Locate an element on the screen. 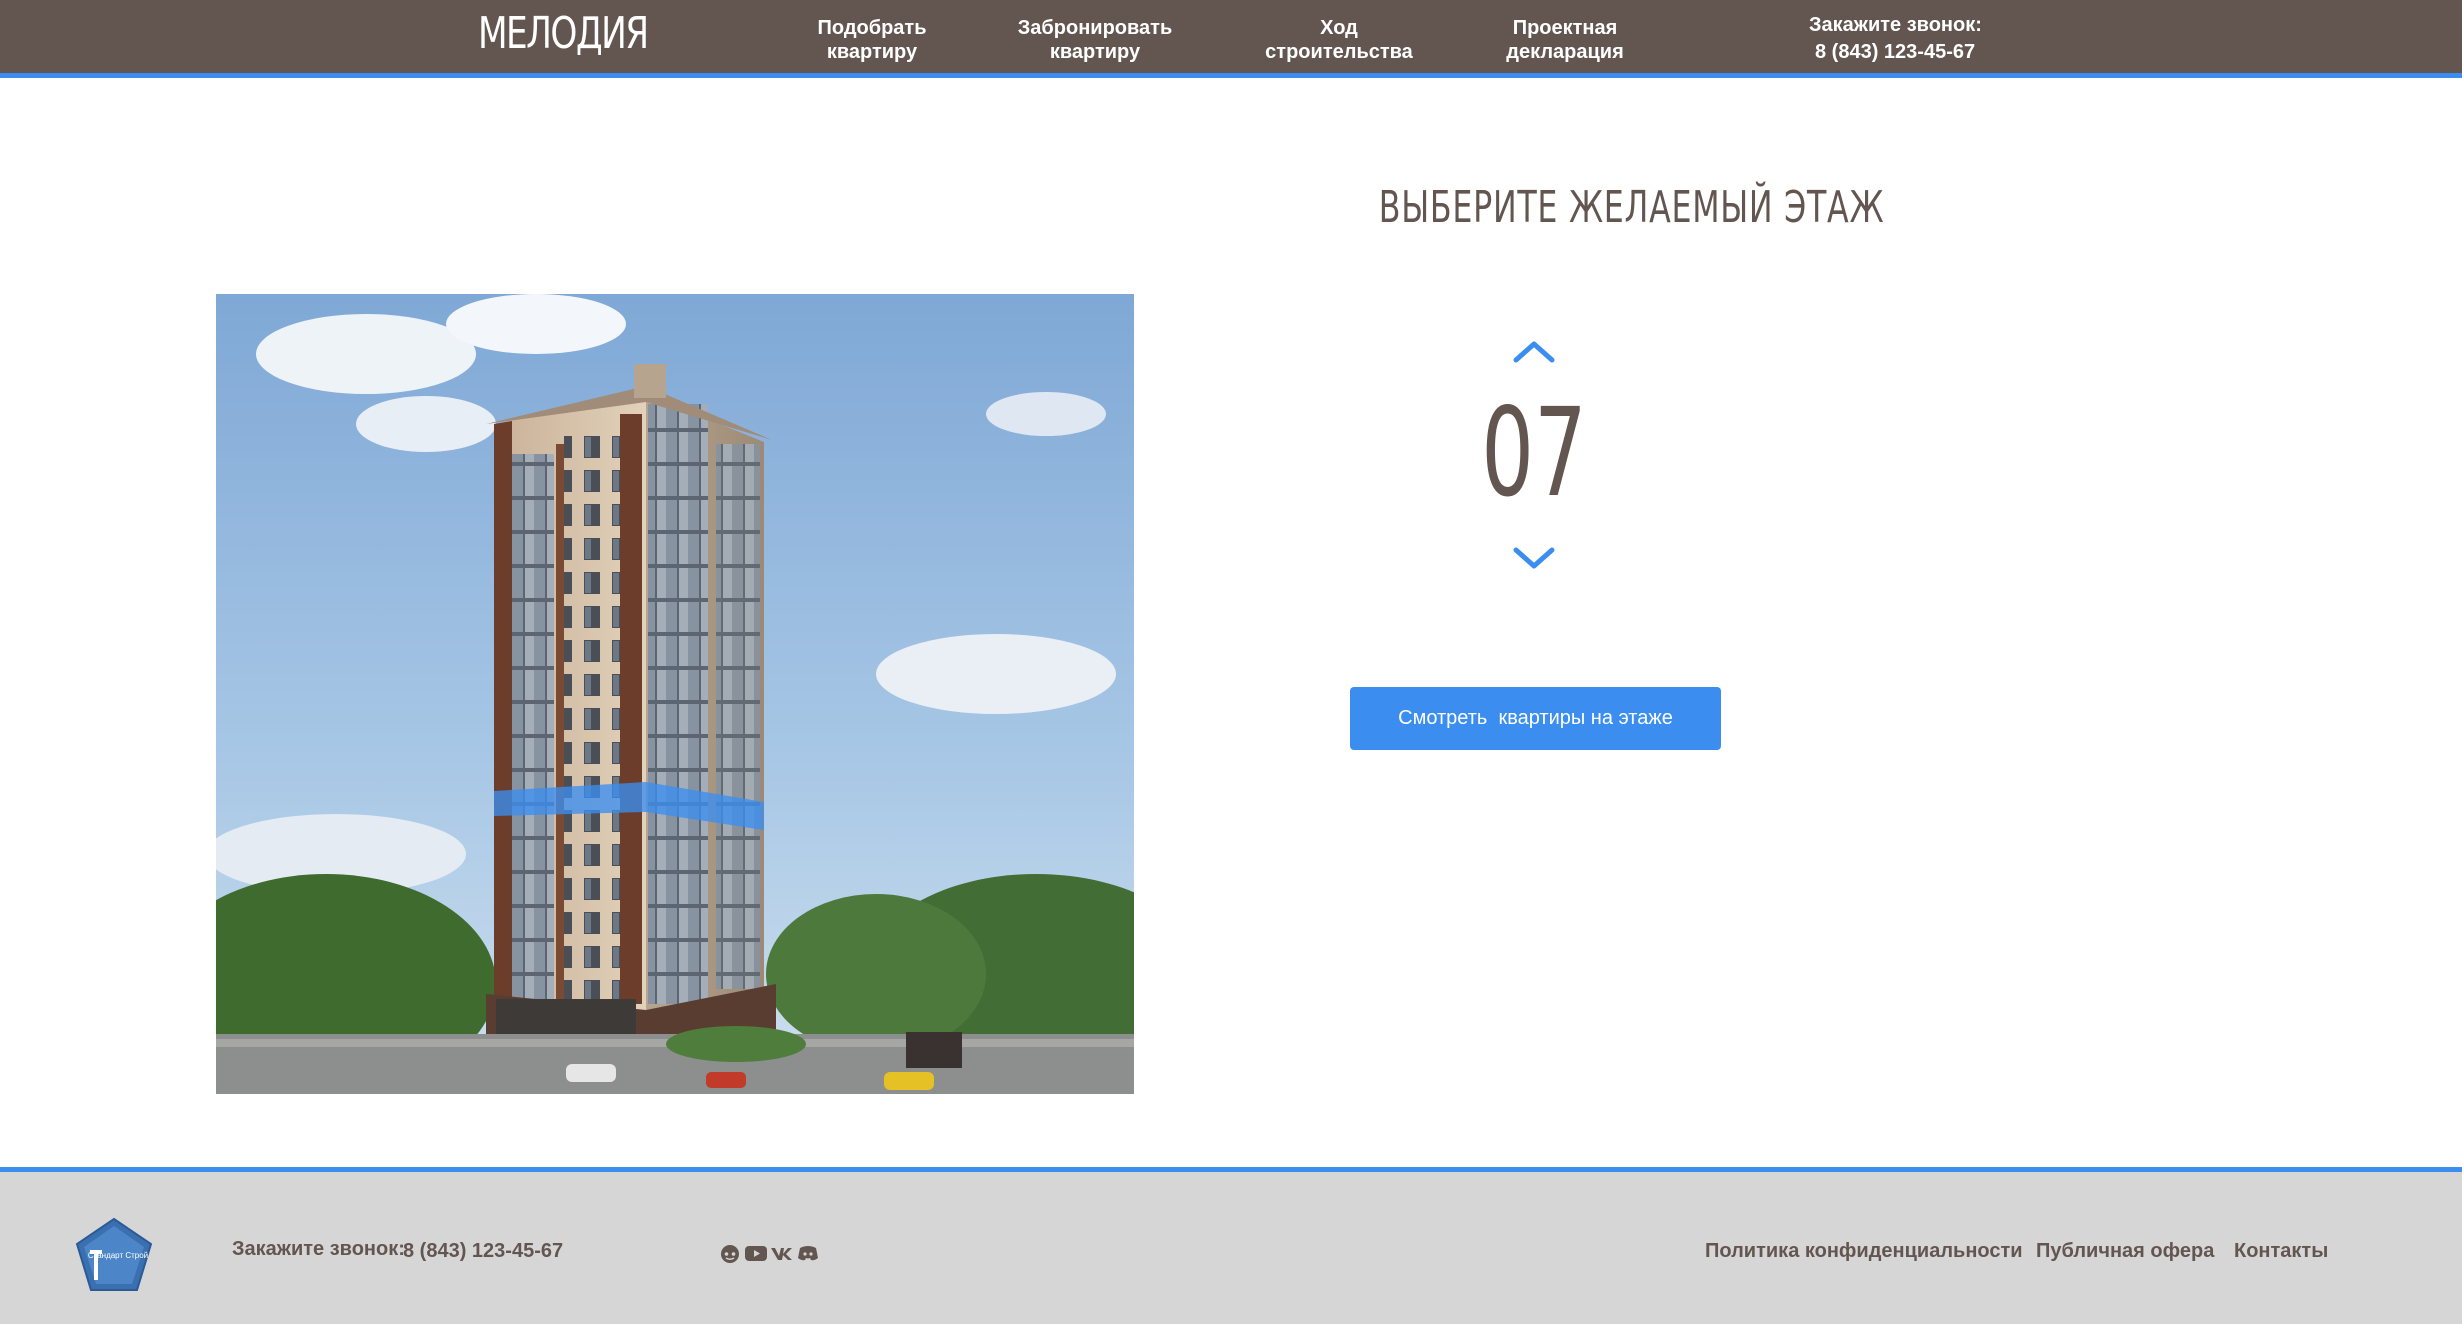  callback-label: Закажите звонок: is located at coordinates (1895, 25).